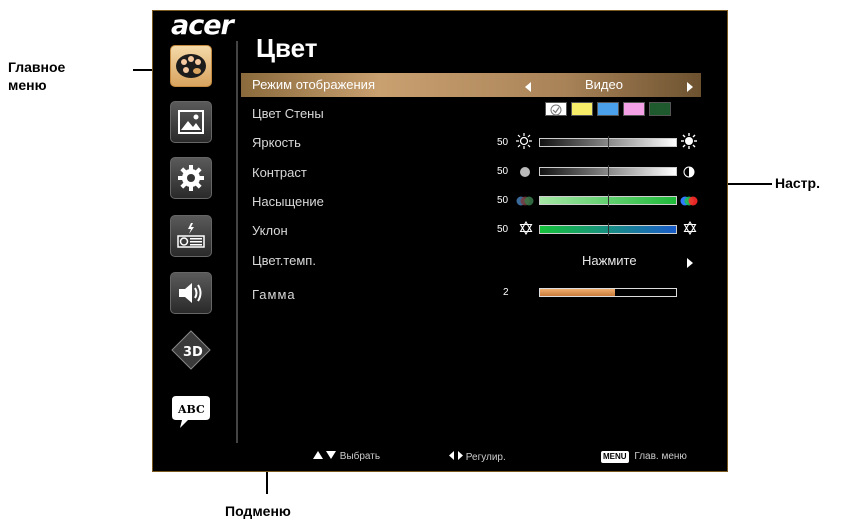  I want to click on tint-label: Уклон, so click(270, 230).